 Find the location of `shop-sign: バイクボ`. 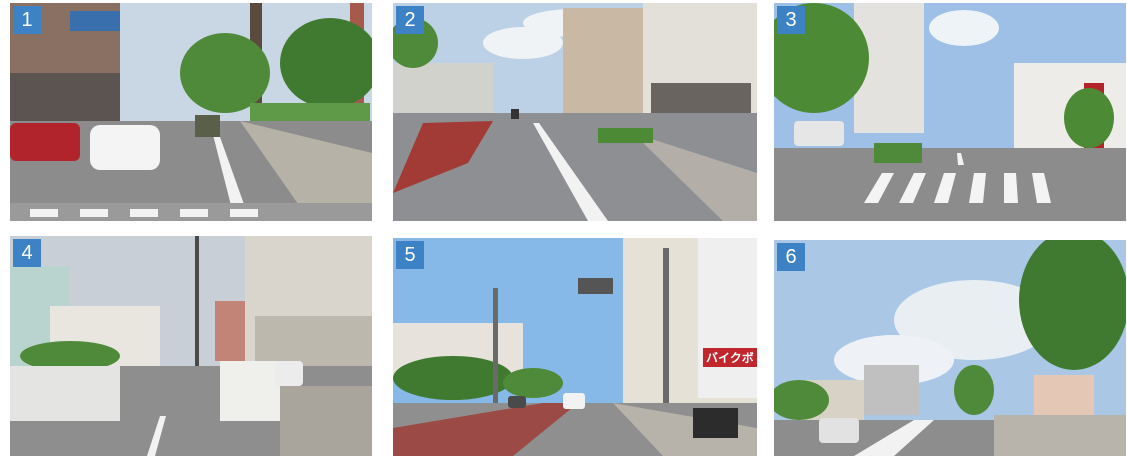

shop-sign: バイクボ is located at coordinates (730, 357).